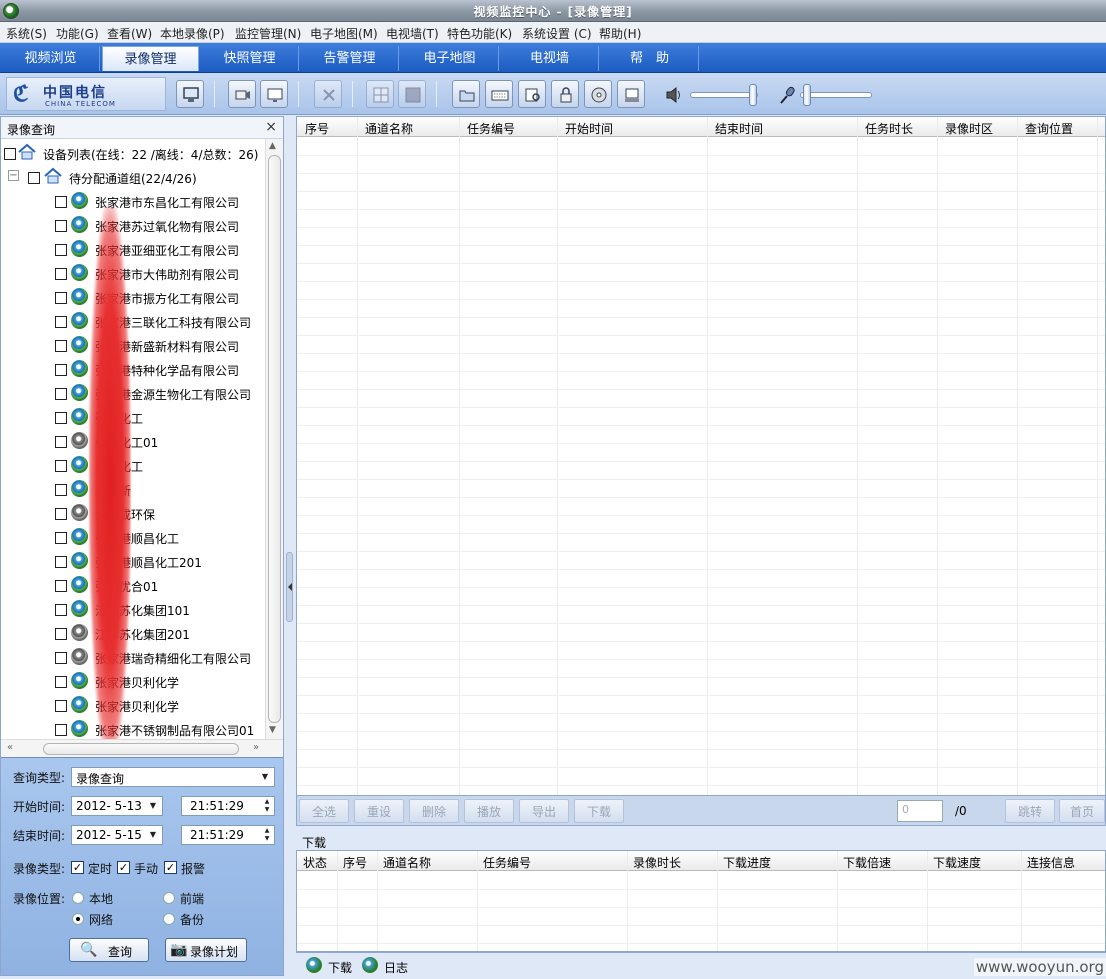 The height and width of the screenshot is (979, 1106). I want to click on jump-button: 跳转, so click(1030, 811).